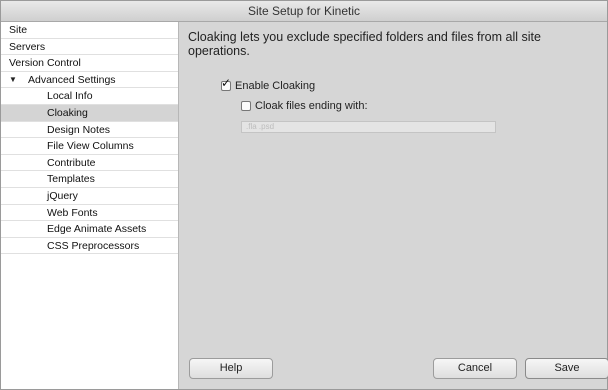 The image size is (608, 390). What do you see at coordinates (475, 368) in the screenshot?
I see `cancel-button: Cancel` at bounding box center [475, 368].